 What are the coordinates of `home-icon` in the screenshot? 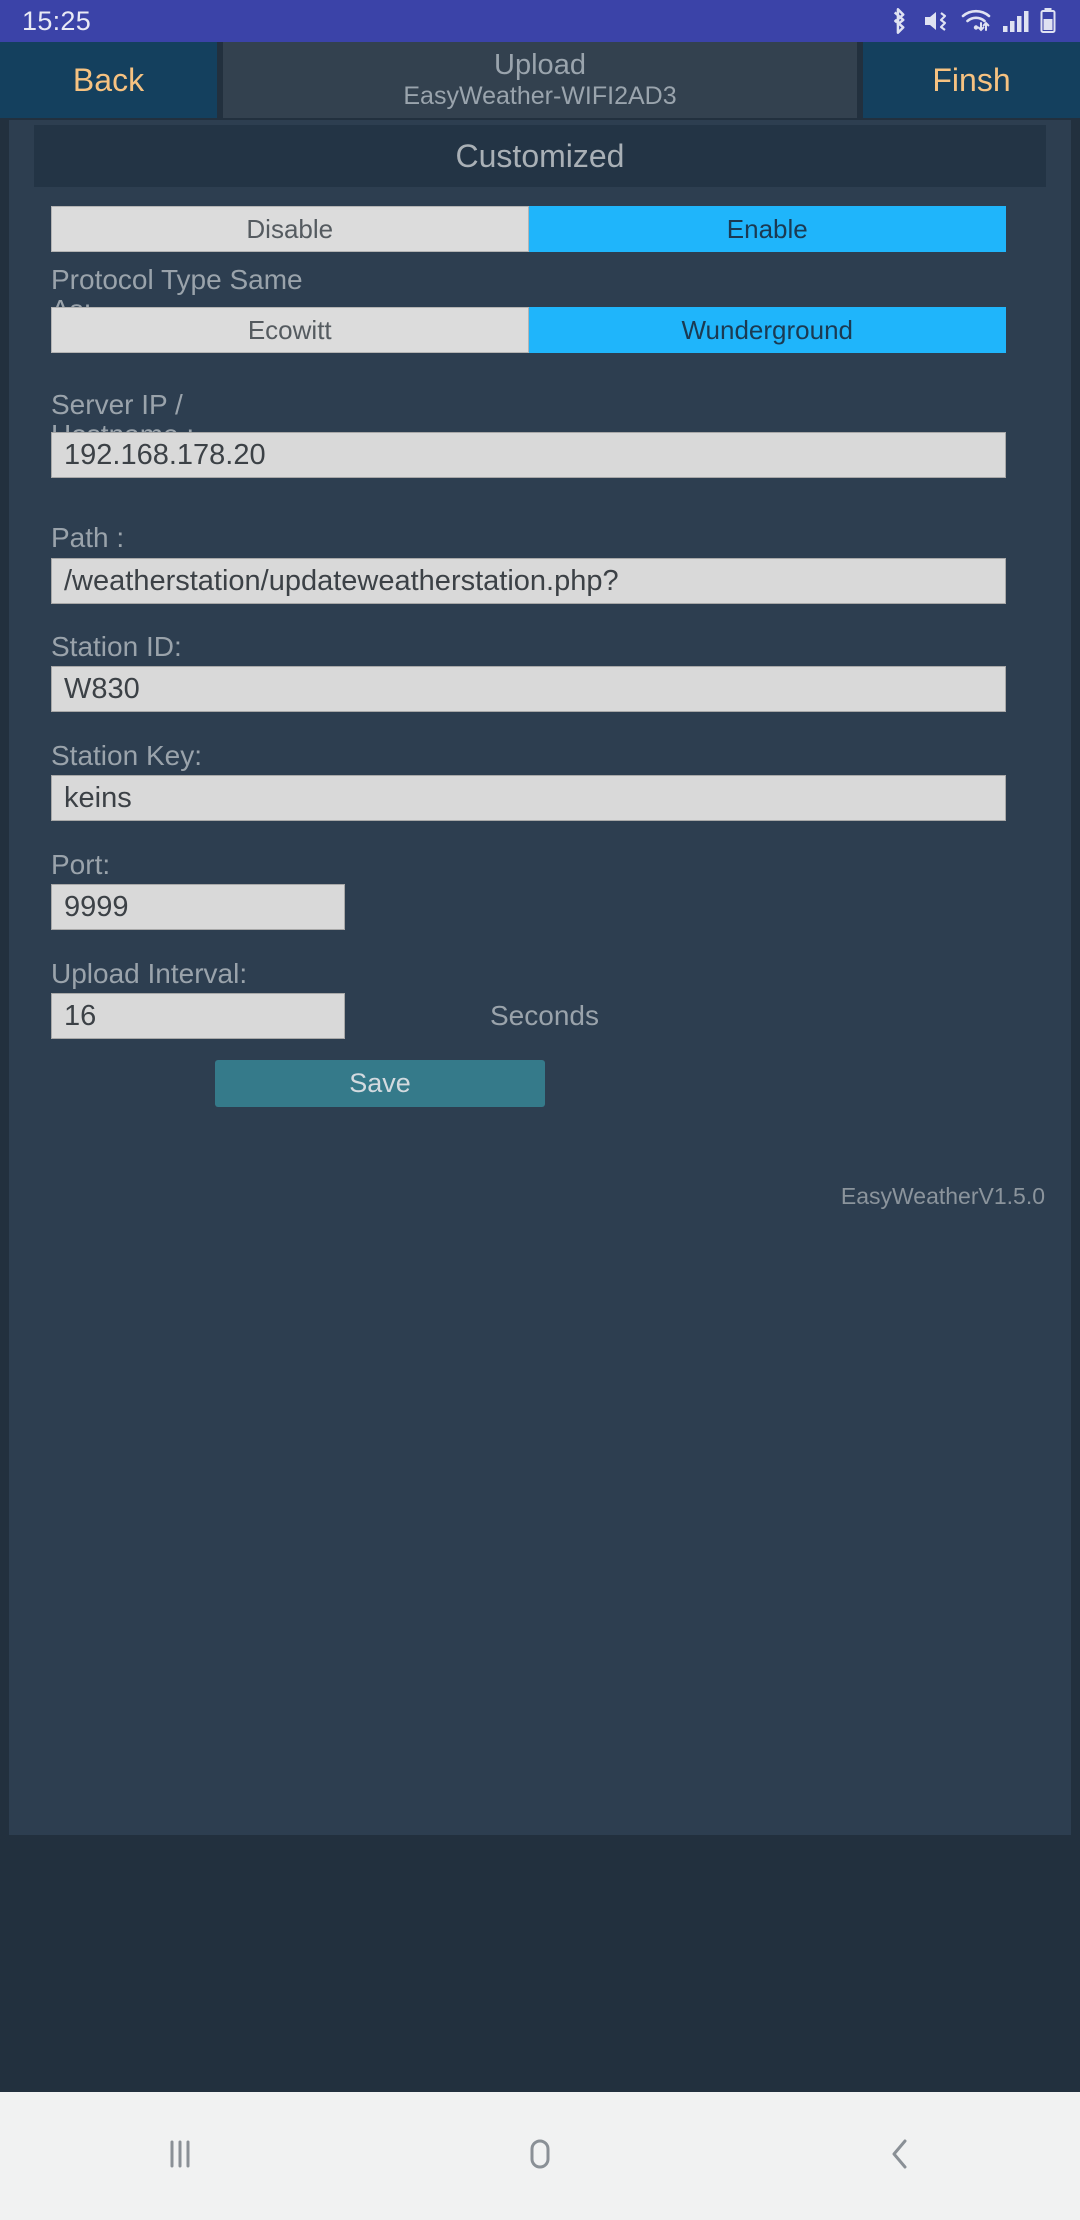 It's located at (540, 2156).